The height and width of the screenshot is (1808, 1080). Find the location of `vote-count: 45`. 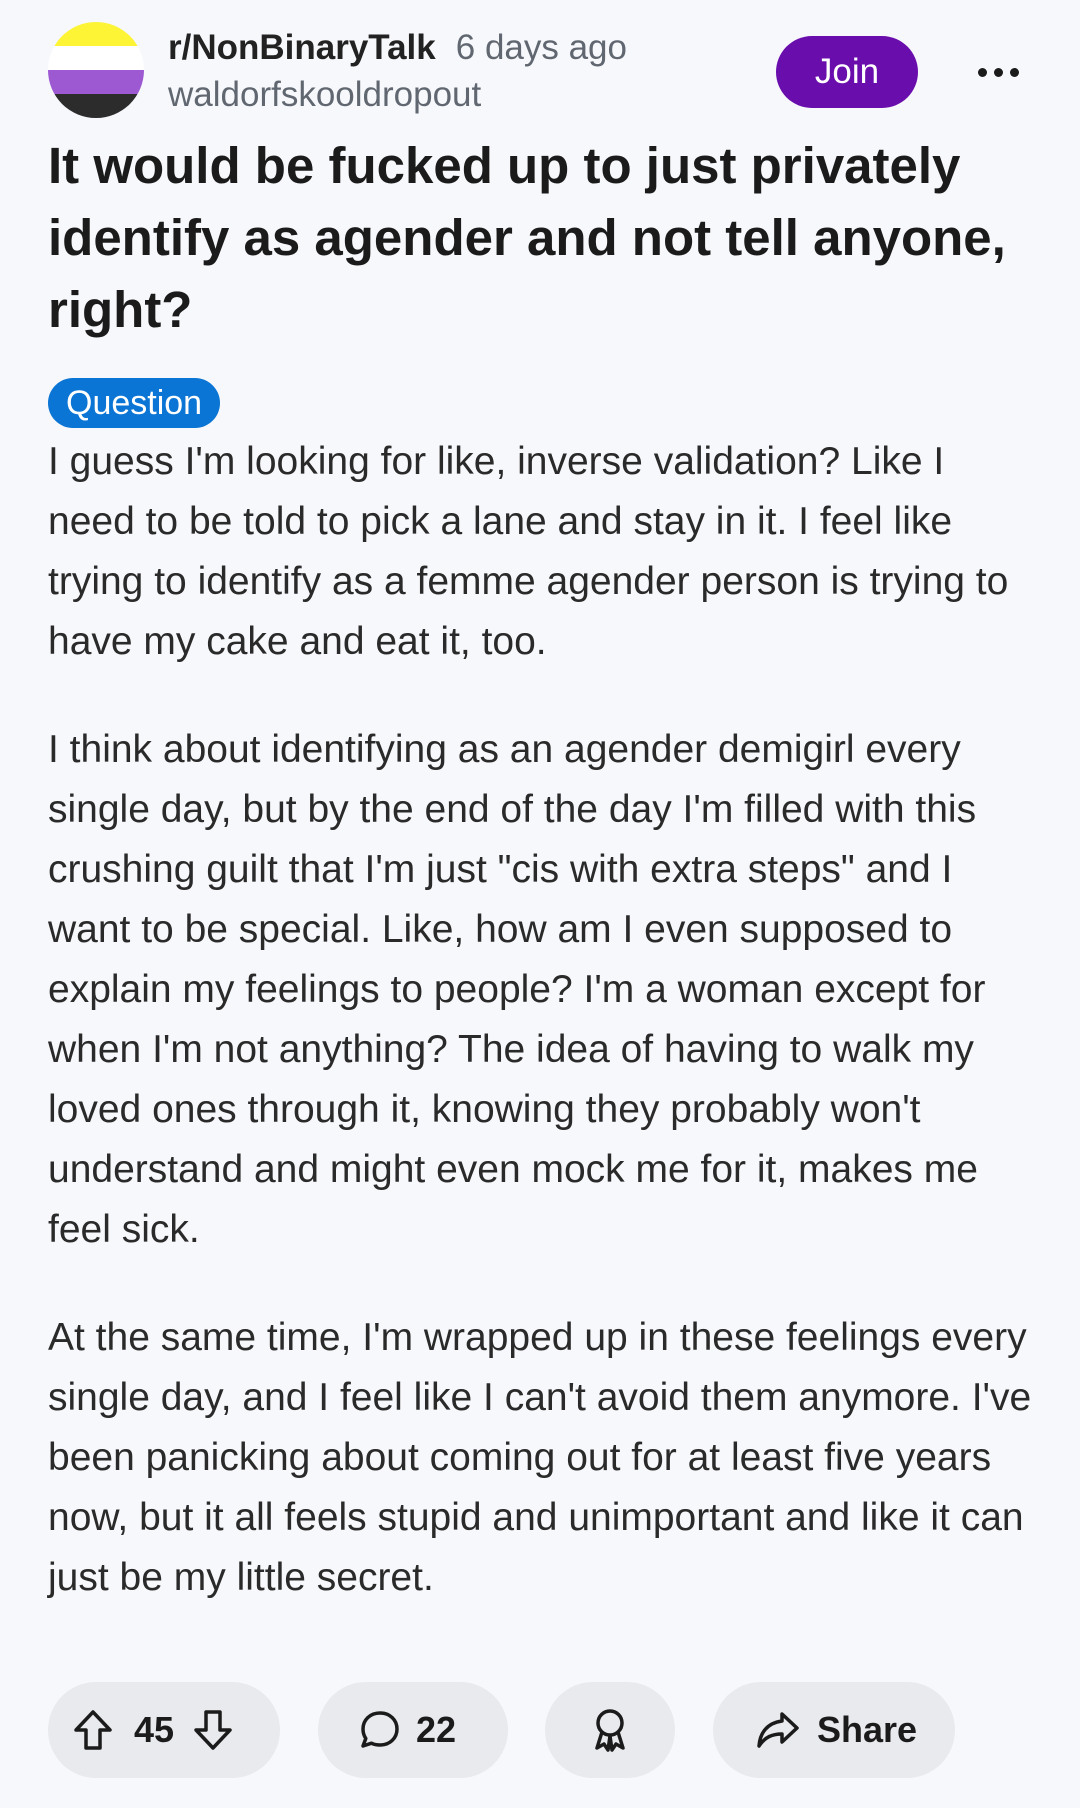

vote-count: 45 is located at coordinates (154, 1729).